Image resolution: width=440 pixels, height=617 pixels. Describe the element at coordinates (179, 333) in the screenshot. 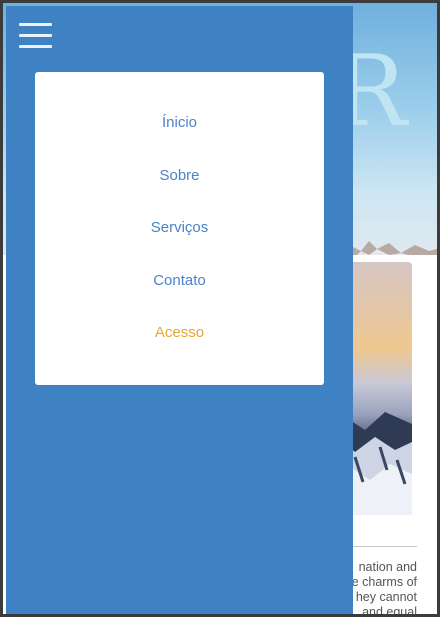

I see `menu-item-acesso: Acesso` at that location.